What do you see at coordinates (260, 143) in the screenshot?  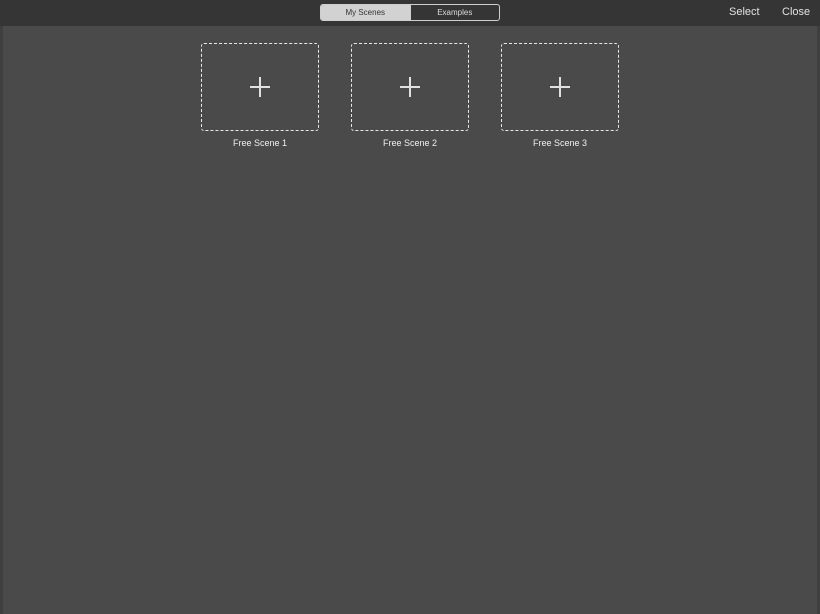 I see `scene-label: Free Scene 1` at bounding box center [260, 143].